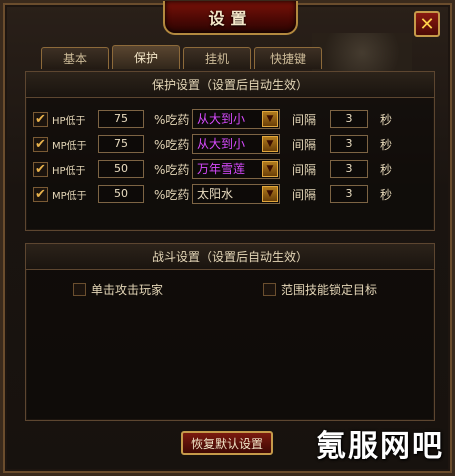 This screenshot has width=455, height=476. Describe the element at coordinates (227, 443) in the screenshot. I see `reset-defaults-button: 恢复默认设置` at that location.